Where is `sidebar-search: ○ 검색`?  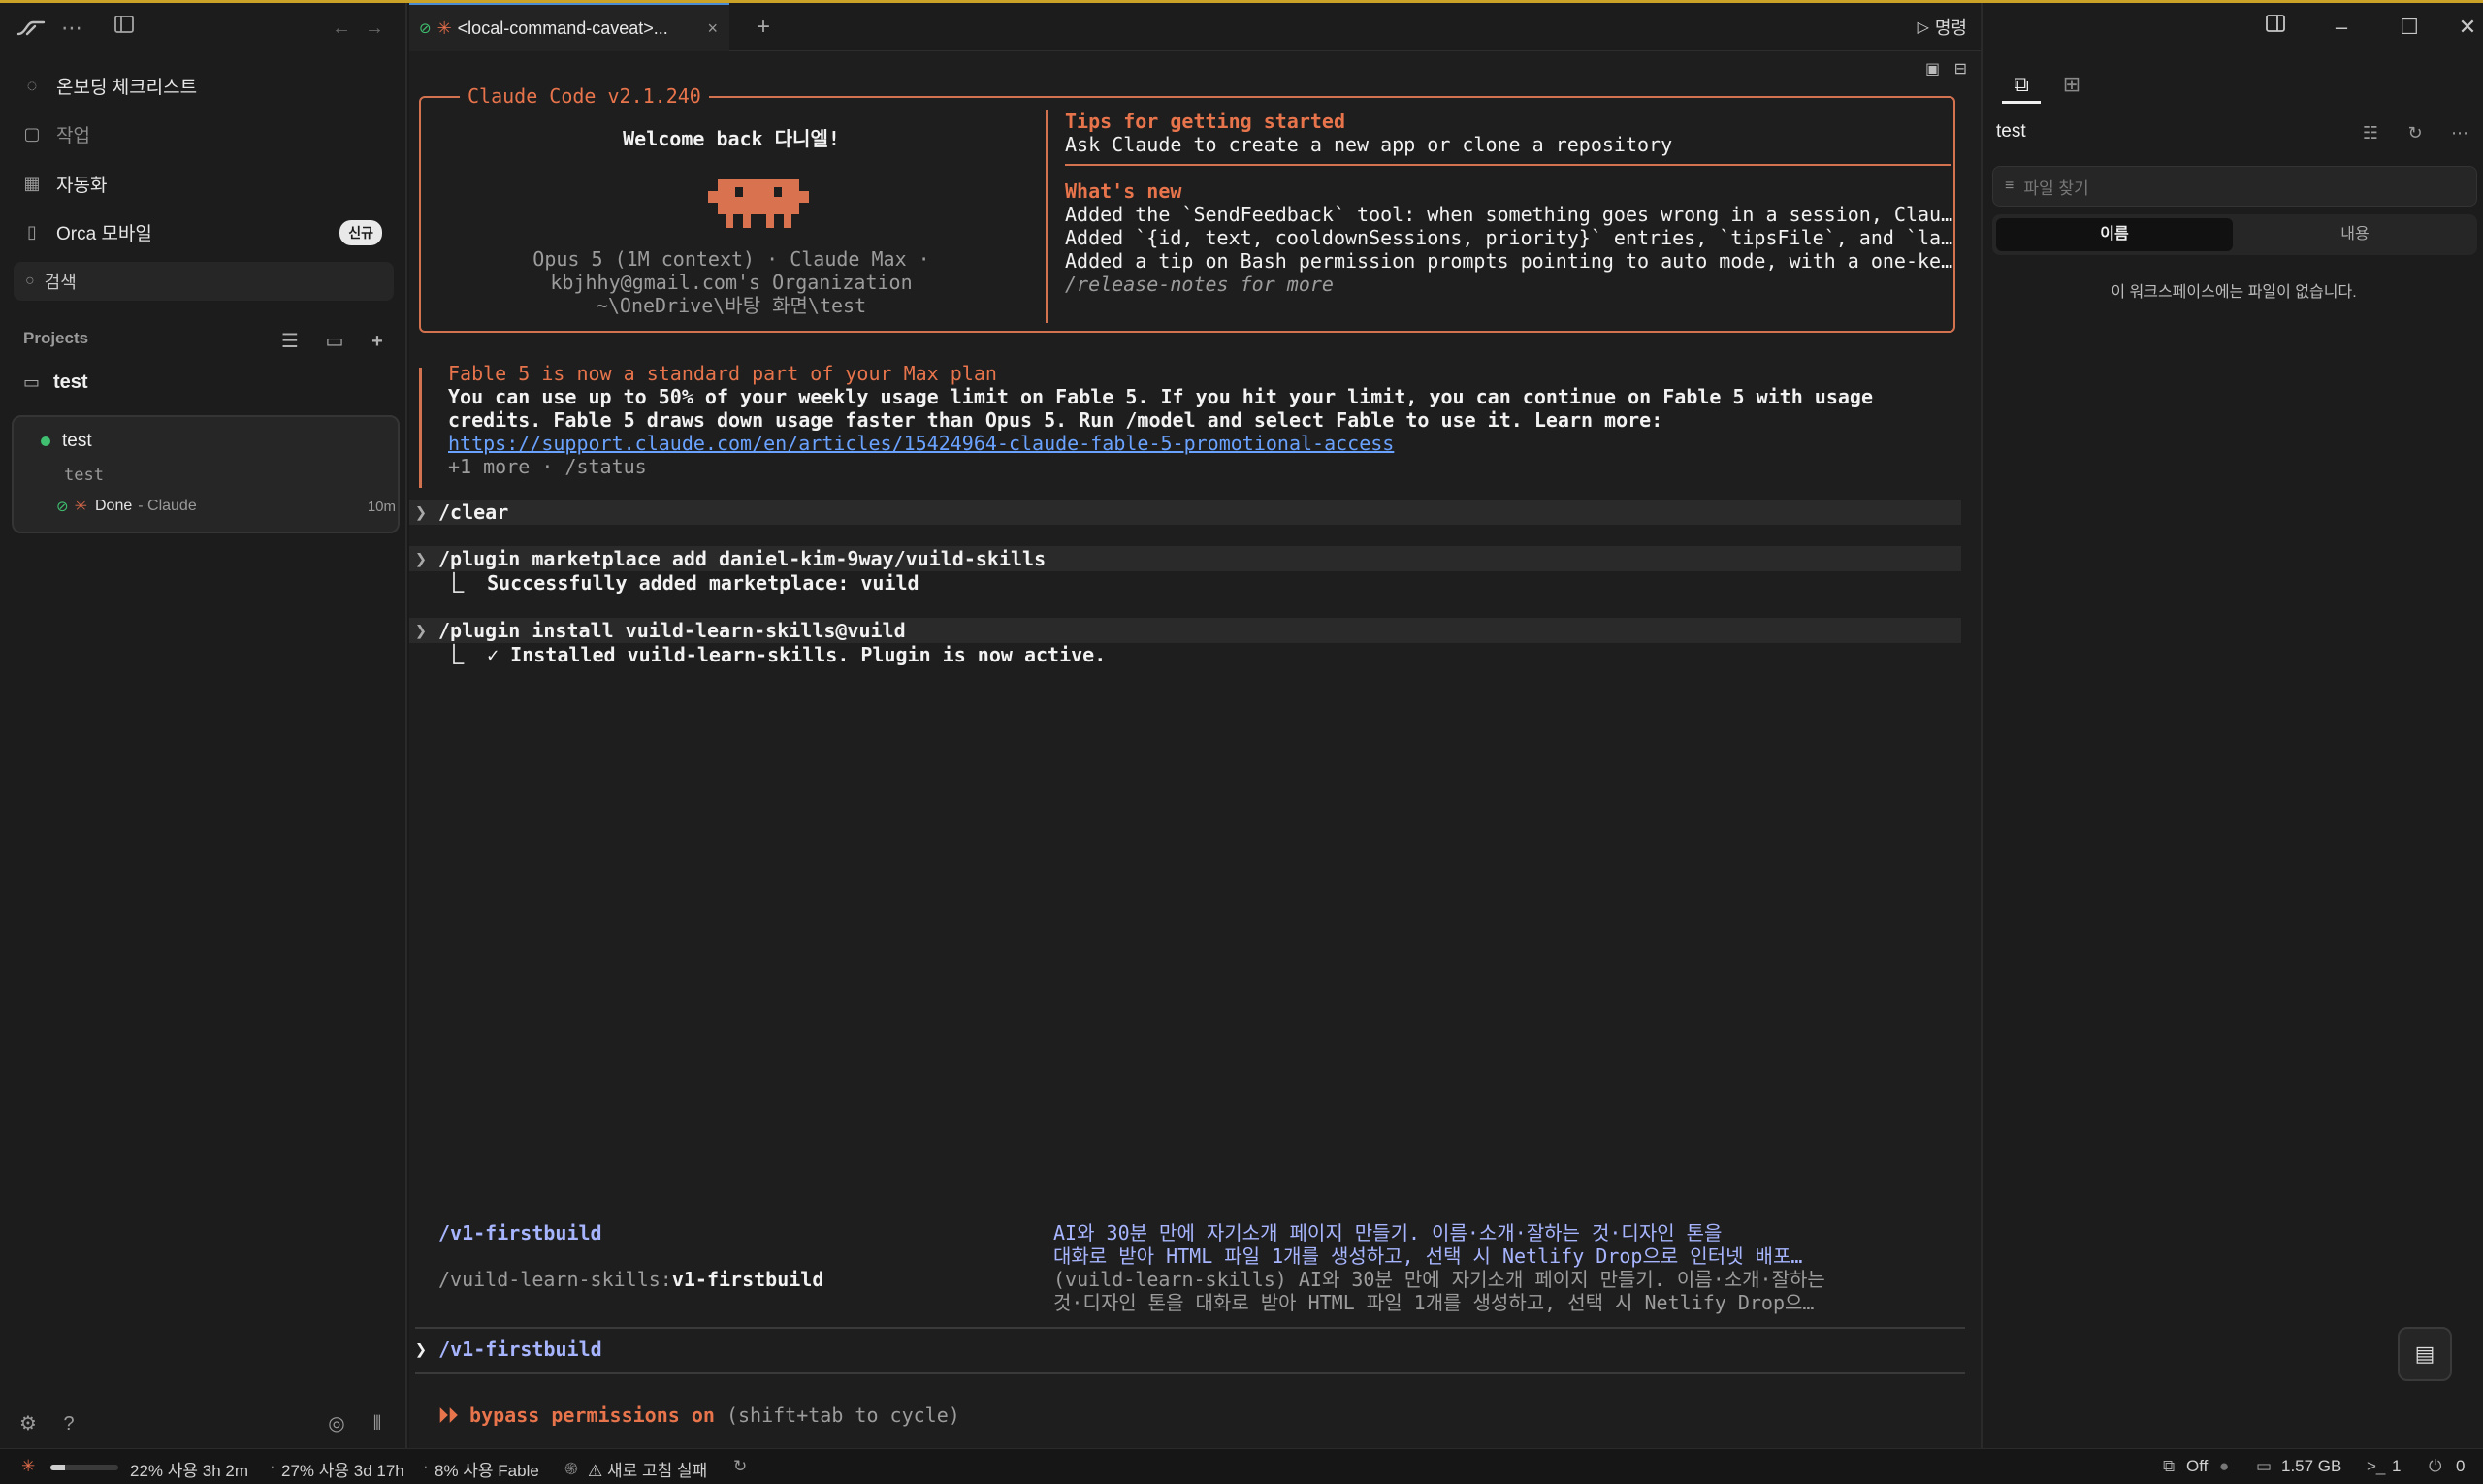
sidebar-search: ○ 검색 is located at coordinates (204, 282).